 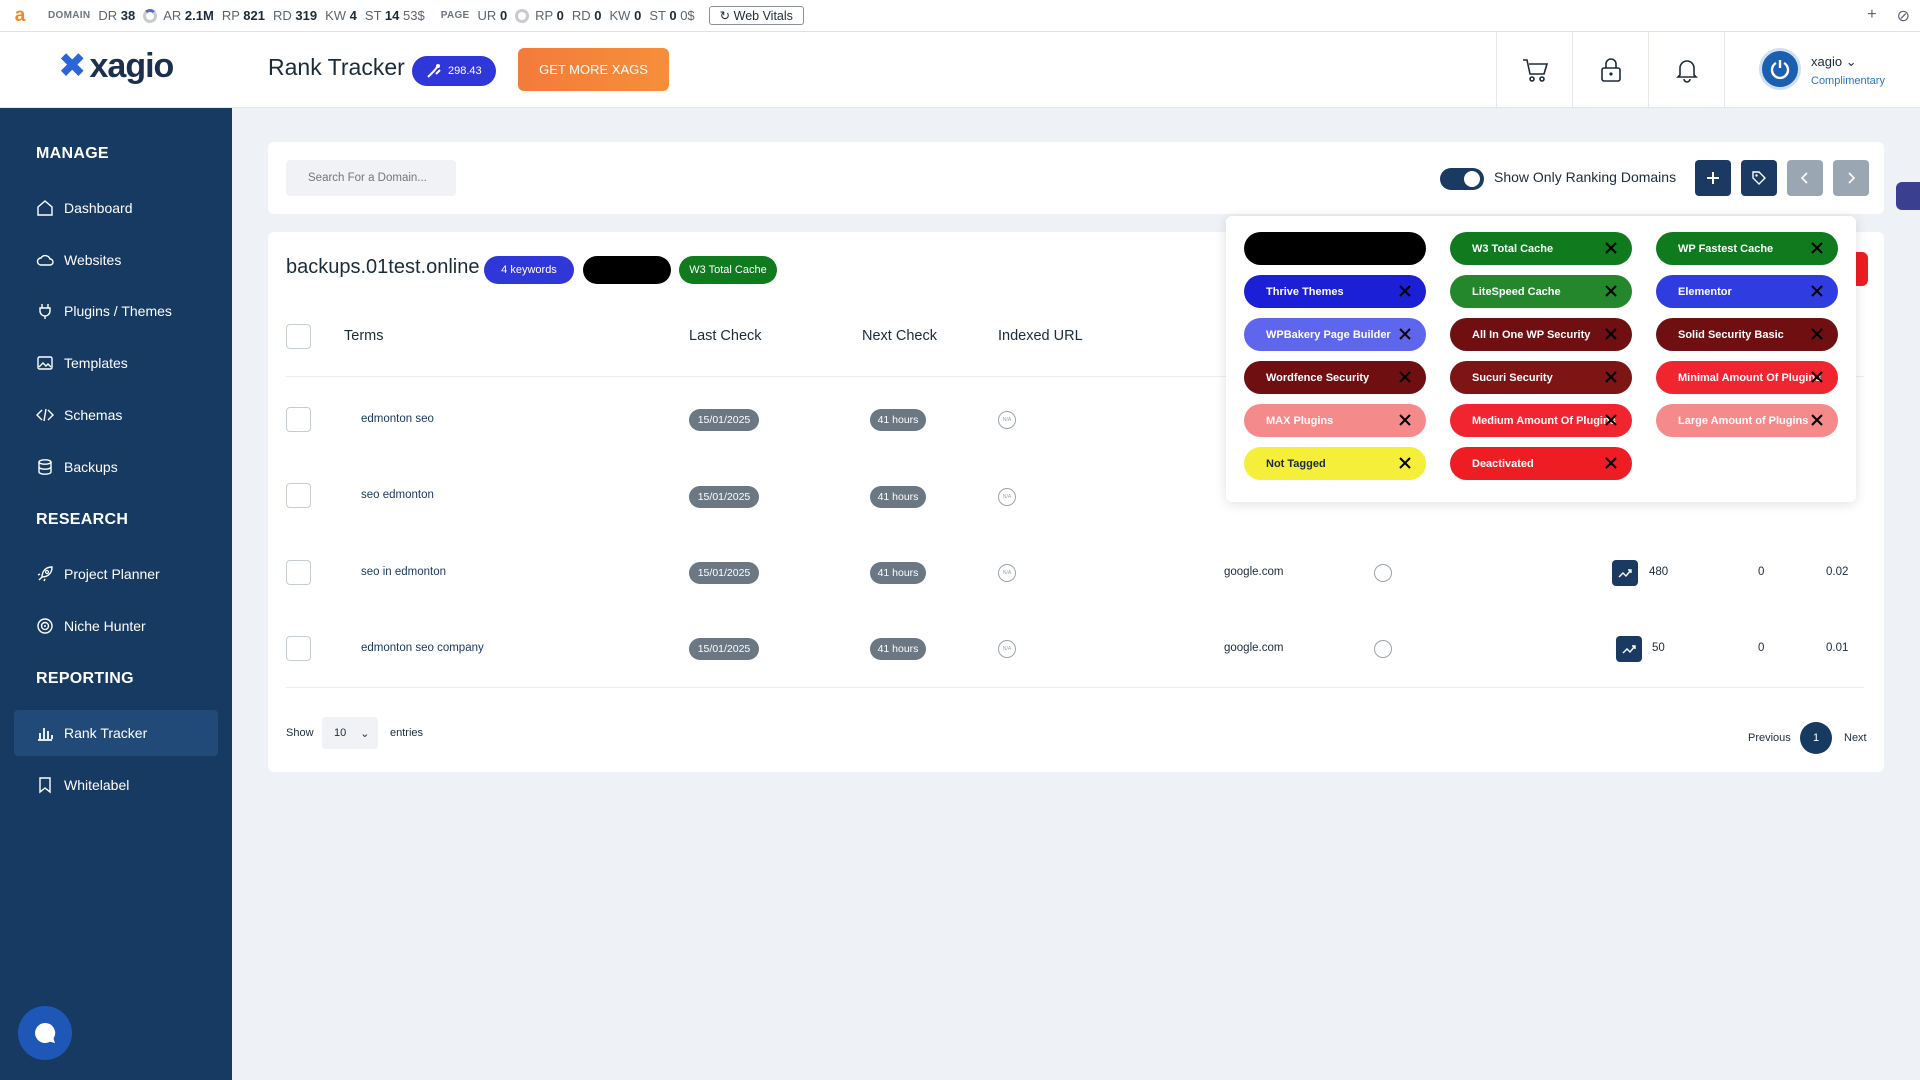 I want to click on sidebar-item-websites: Websites, so click(x=116, y=260).